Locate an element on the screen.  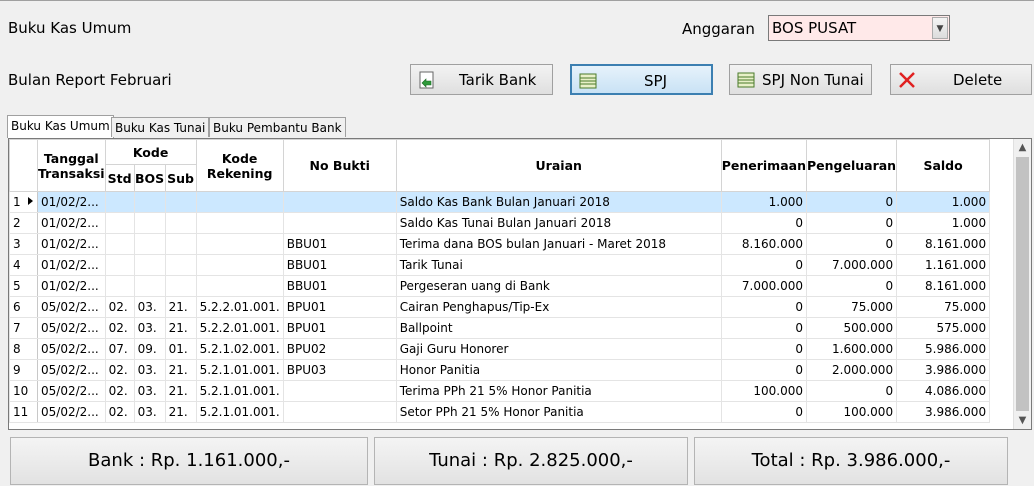
cell-pengeluaran: 500.000 is located at coordinates (851, 328).